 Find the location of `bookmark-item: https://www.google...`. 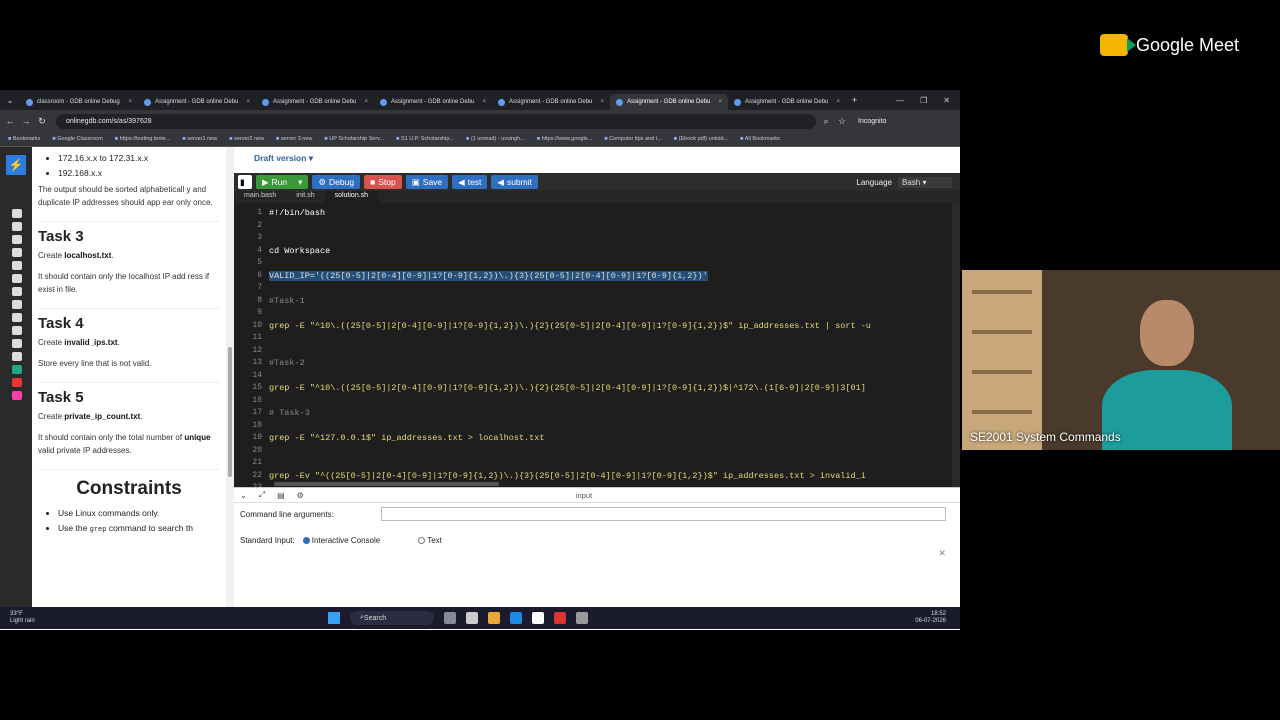

bookmark-item: https://www.google... is located at coordinates (565, 139).